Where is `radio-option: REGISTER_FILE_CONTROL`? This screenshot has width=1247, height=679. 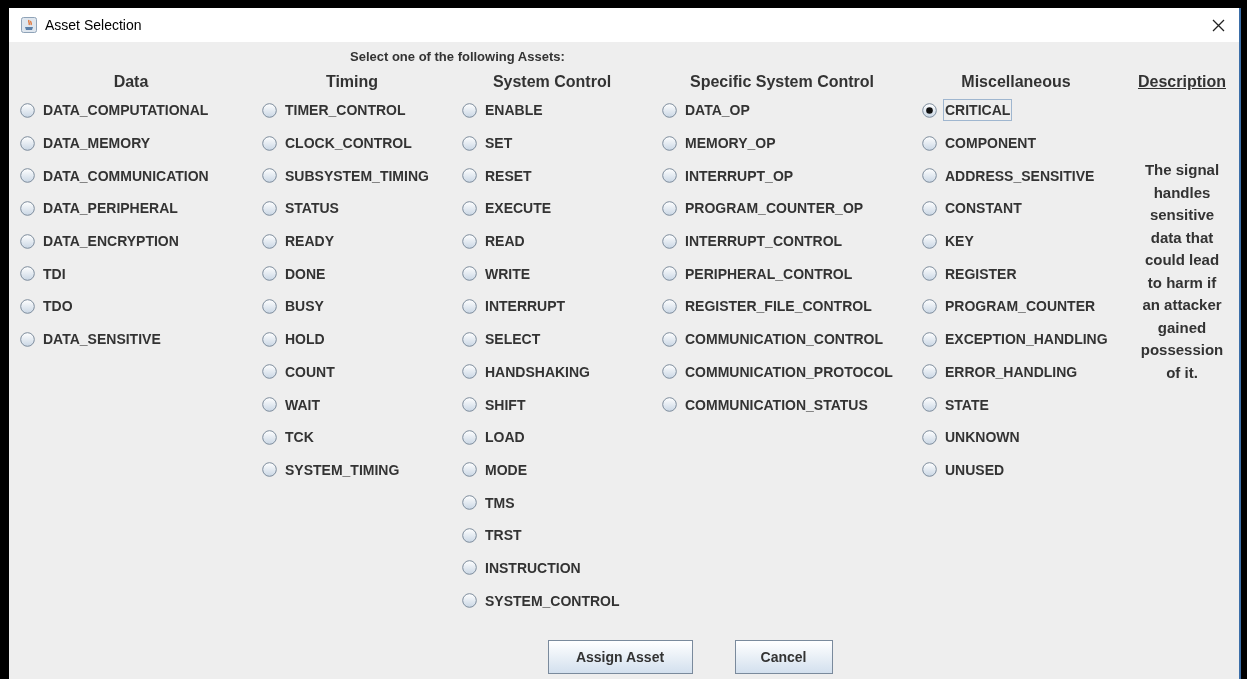 radio-option: REGISTER_FILE_CONTROL is located at coordinates (792, 306).